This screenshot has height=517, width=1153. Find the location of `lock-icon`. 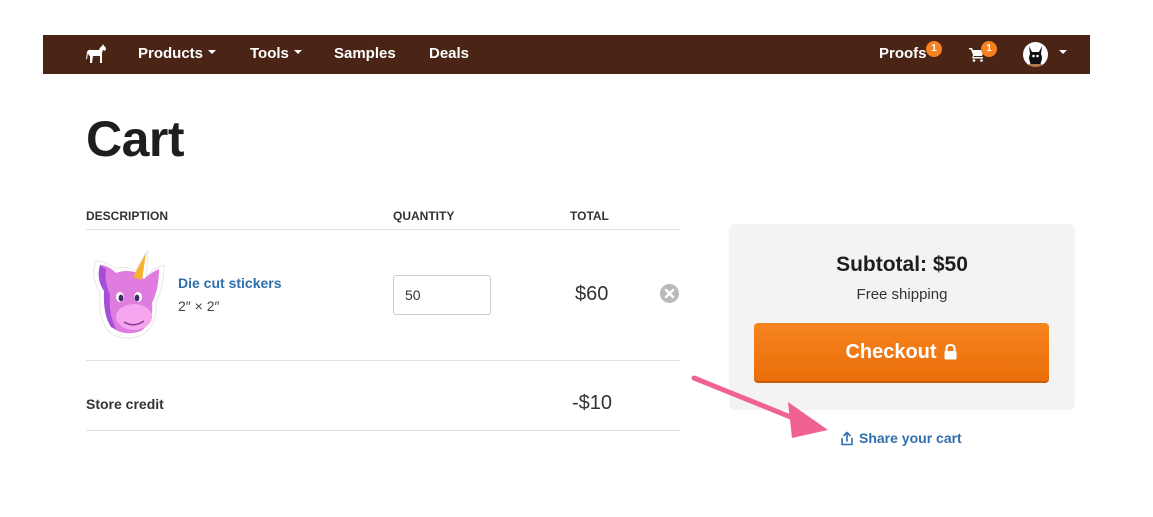

lock-icon is located at coordinates (950, 352).